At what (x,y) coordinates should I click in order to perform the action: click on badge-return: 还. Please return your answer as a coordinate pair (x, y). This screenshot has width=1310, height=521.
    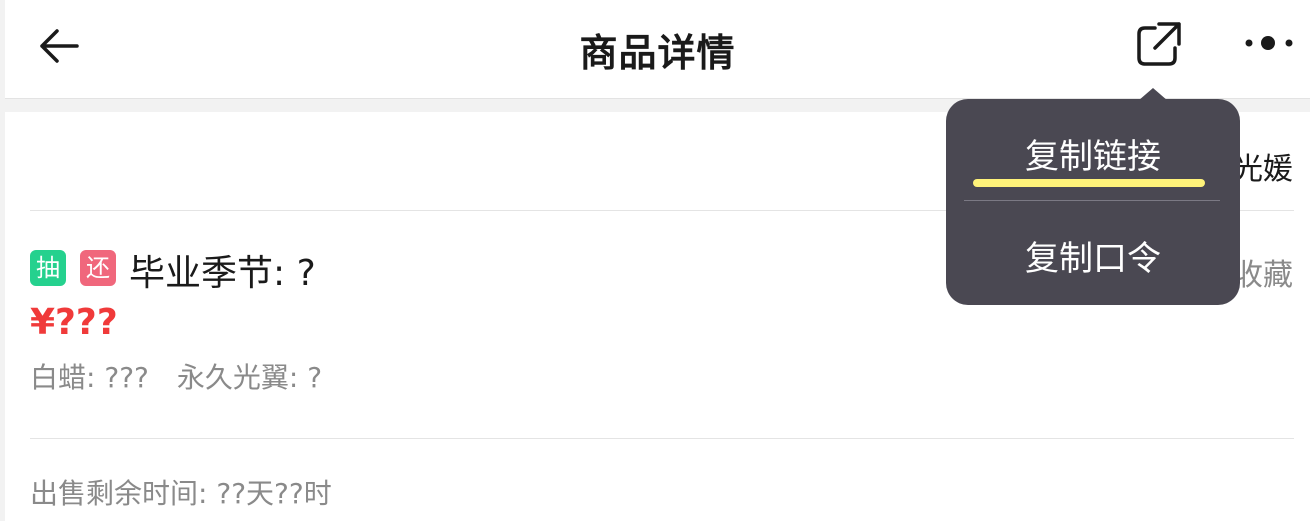
    Looking at the image, I should click on (98, 268).